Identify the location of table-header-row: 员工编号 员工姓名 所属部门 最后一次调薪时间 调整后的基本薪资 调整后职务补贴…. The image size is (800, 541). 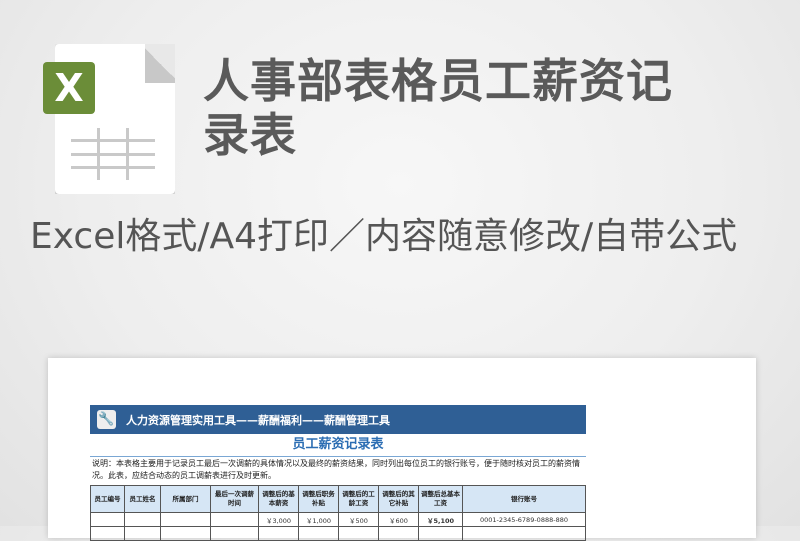
(338, 499).